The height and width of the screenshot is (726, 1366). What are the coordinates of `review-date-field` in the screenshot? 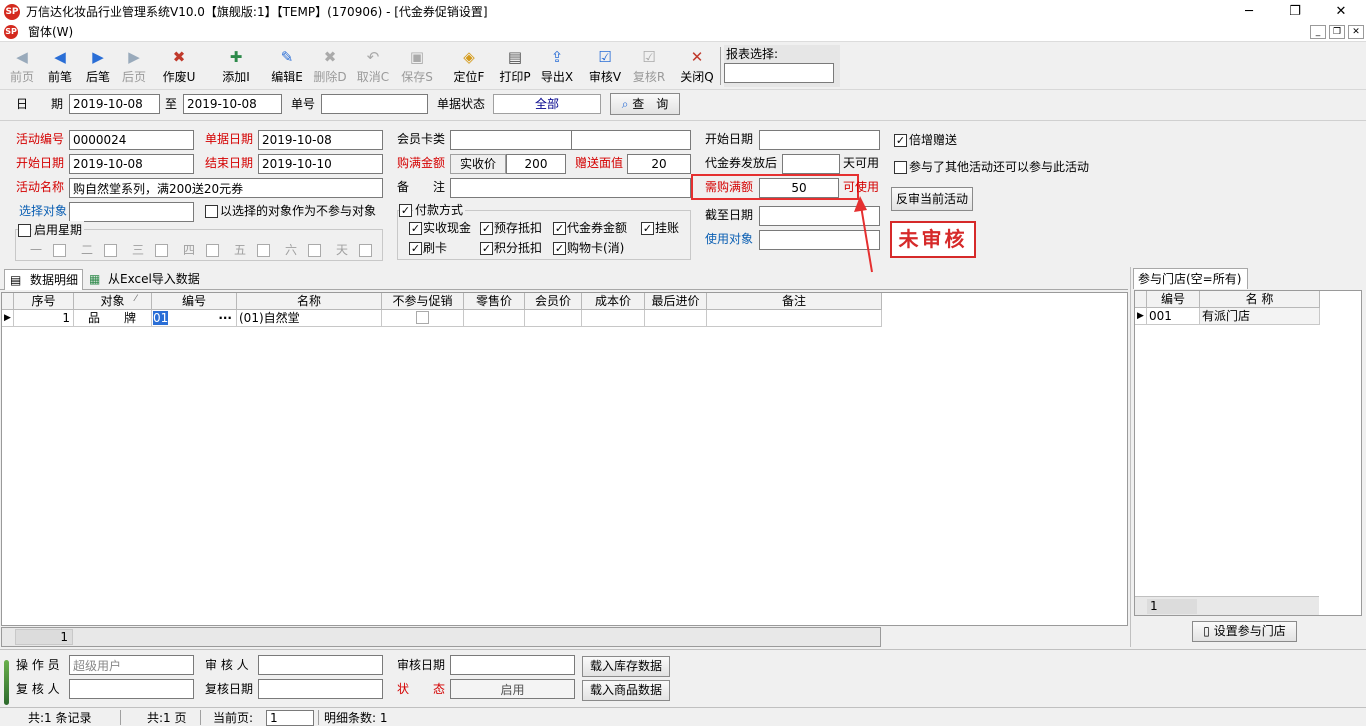 It's located at (320, 689).